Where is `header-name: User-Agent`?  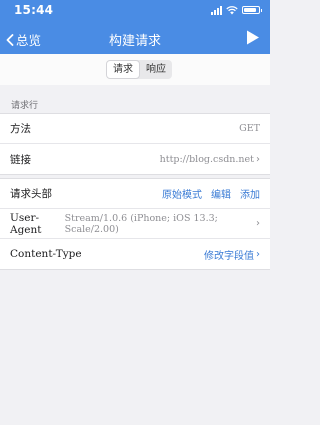 header-name: User-Agent is located at coordinates (26, 223).